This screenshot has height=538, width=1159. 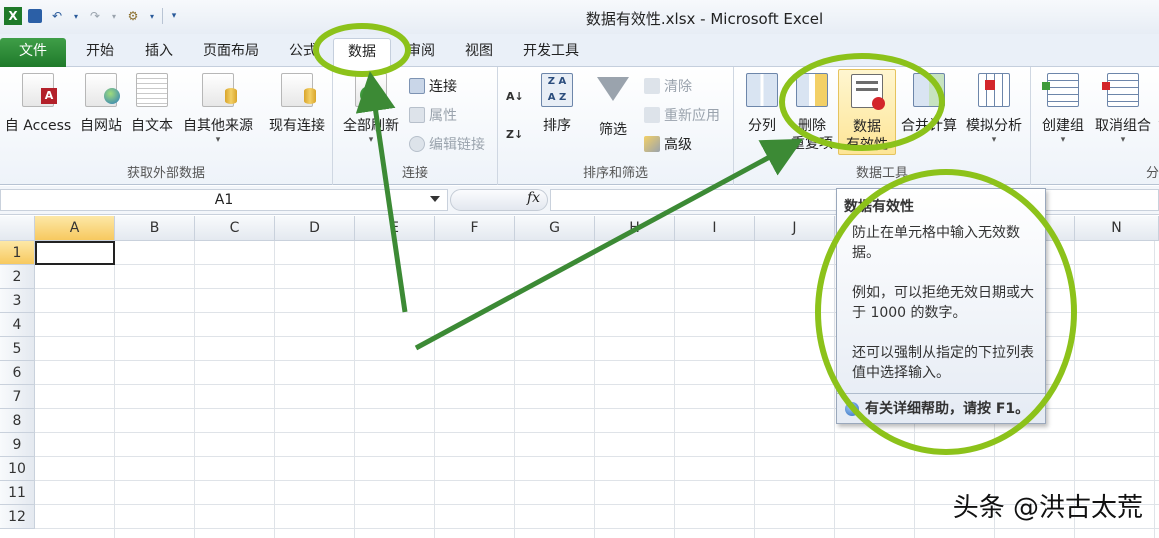 I want to click on tooltip-paragraph: 还可以强制从指定的下拉列表值中选择输入。, so click(x=943, y=363).